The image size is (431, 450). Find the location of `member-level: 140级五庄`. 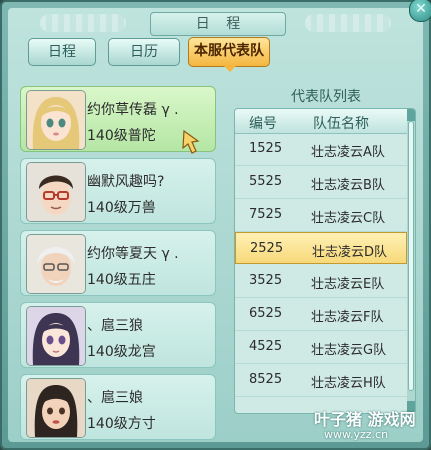

member-level: 140级五庄 is located at coordinates (121, 280).